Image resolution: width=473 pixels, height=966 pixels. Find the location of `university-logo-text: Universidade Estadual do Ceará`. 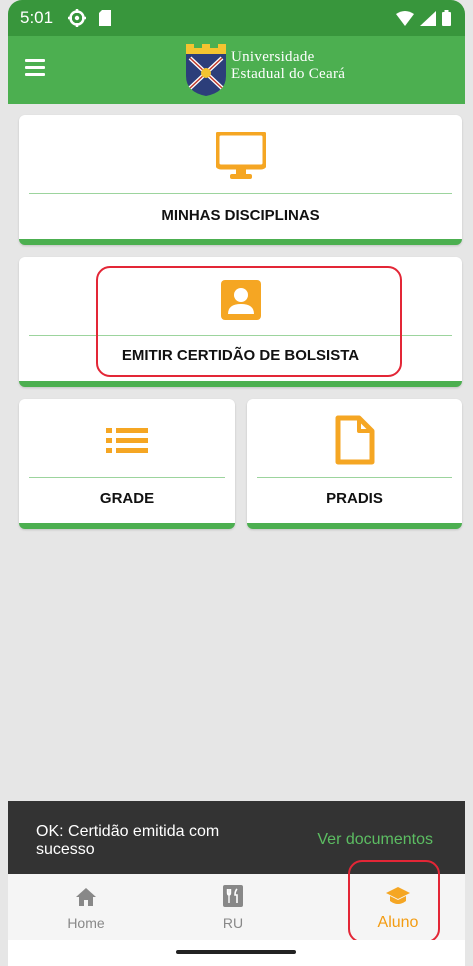

university-logo-text: Universidade Estadual do Ceará is located at coordinates (288, 65).